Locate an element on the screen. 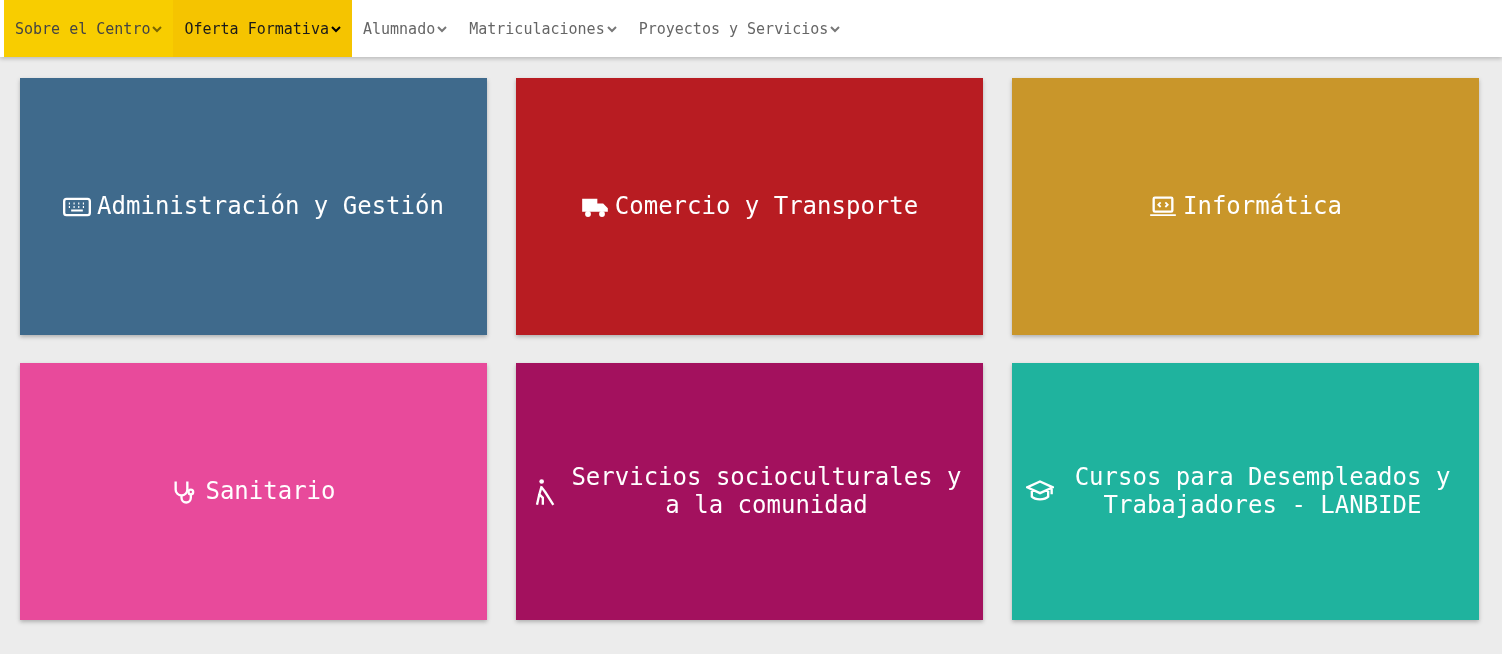 This screenshot has width=1502, height=654. category-card: Comercio y Transporte is located at coordinates (749, 206).